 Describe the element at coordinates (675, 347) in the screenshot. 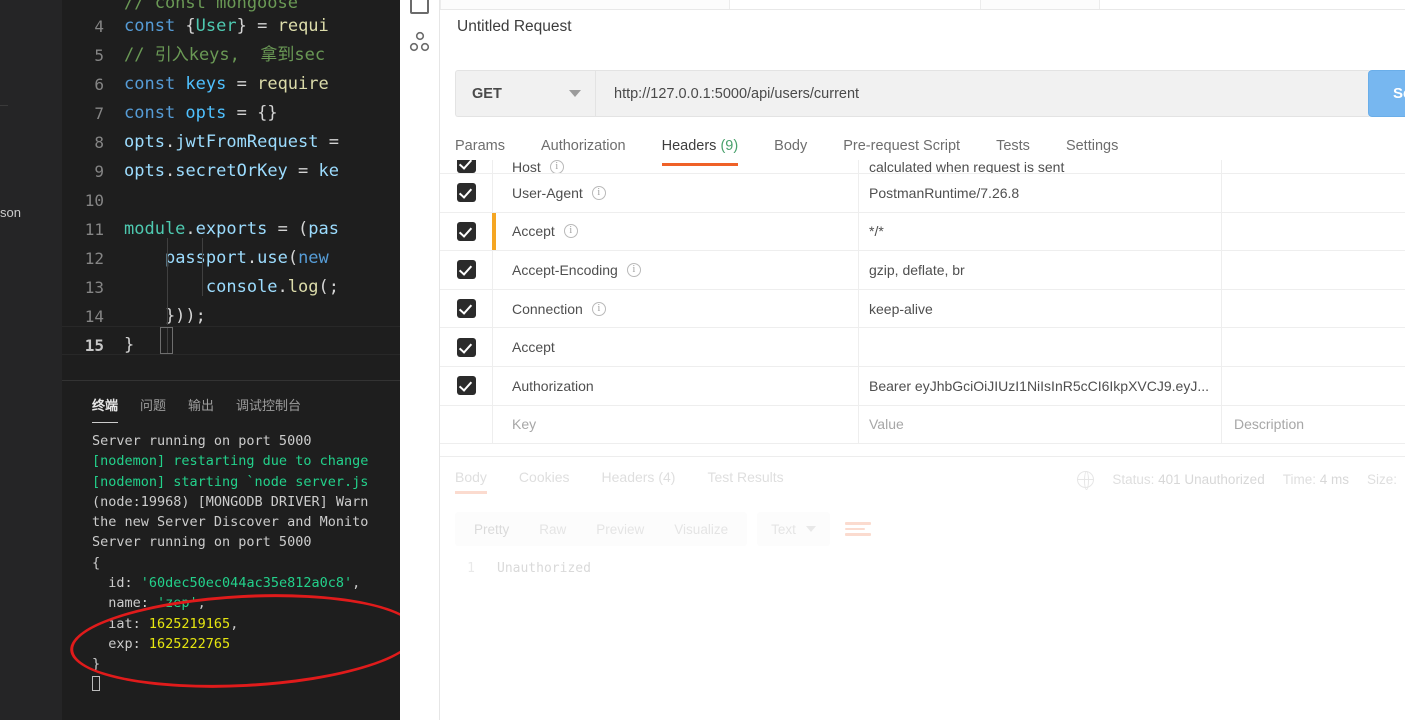

I see `header-key-cell: Accept` at that location.